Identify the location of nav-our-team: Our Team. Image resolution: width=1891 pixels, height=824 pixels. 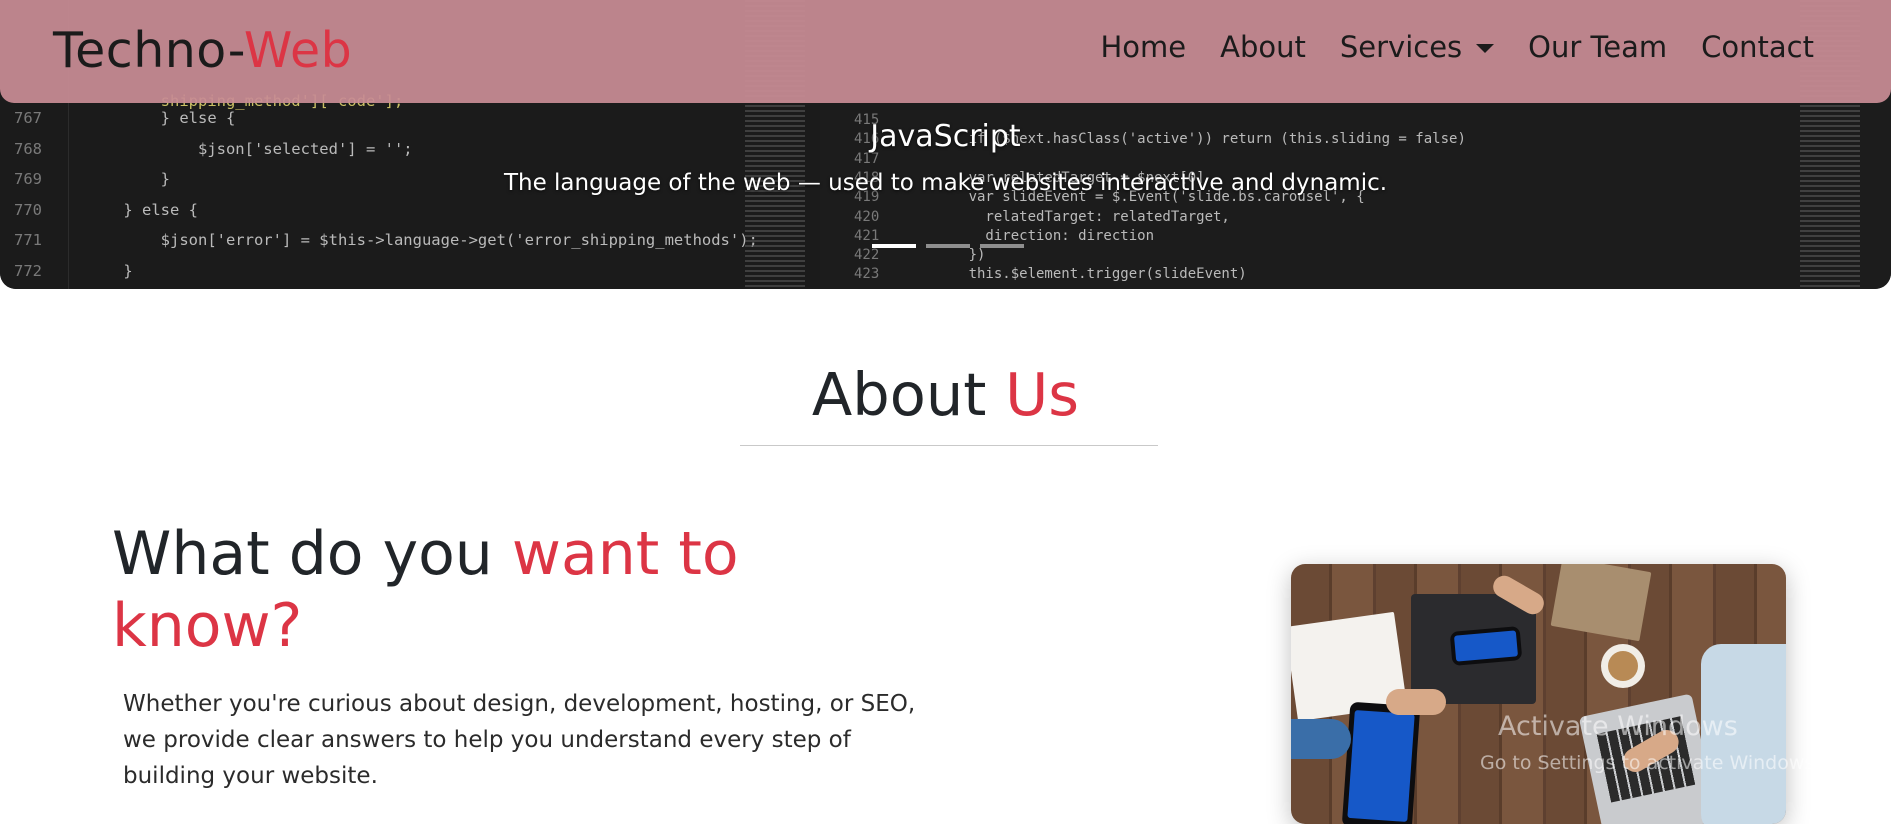
(1597, 47).